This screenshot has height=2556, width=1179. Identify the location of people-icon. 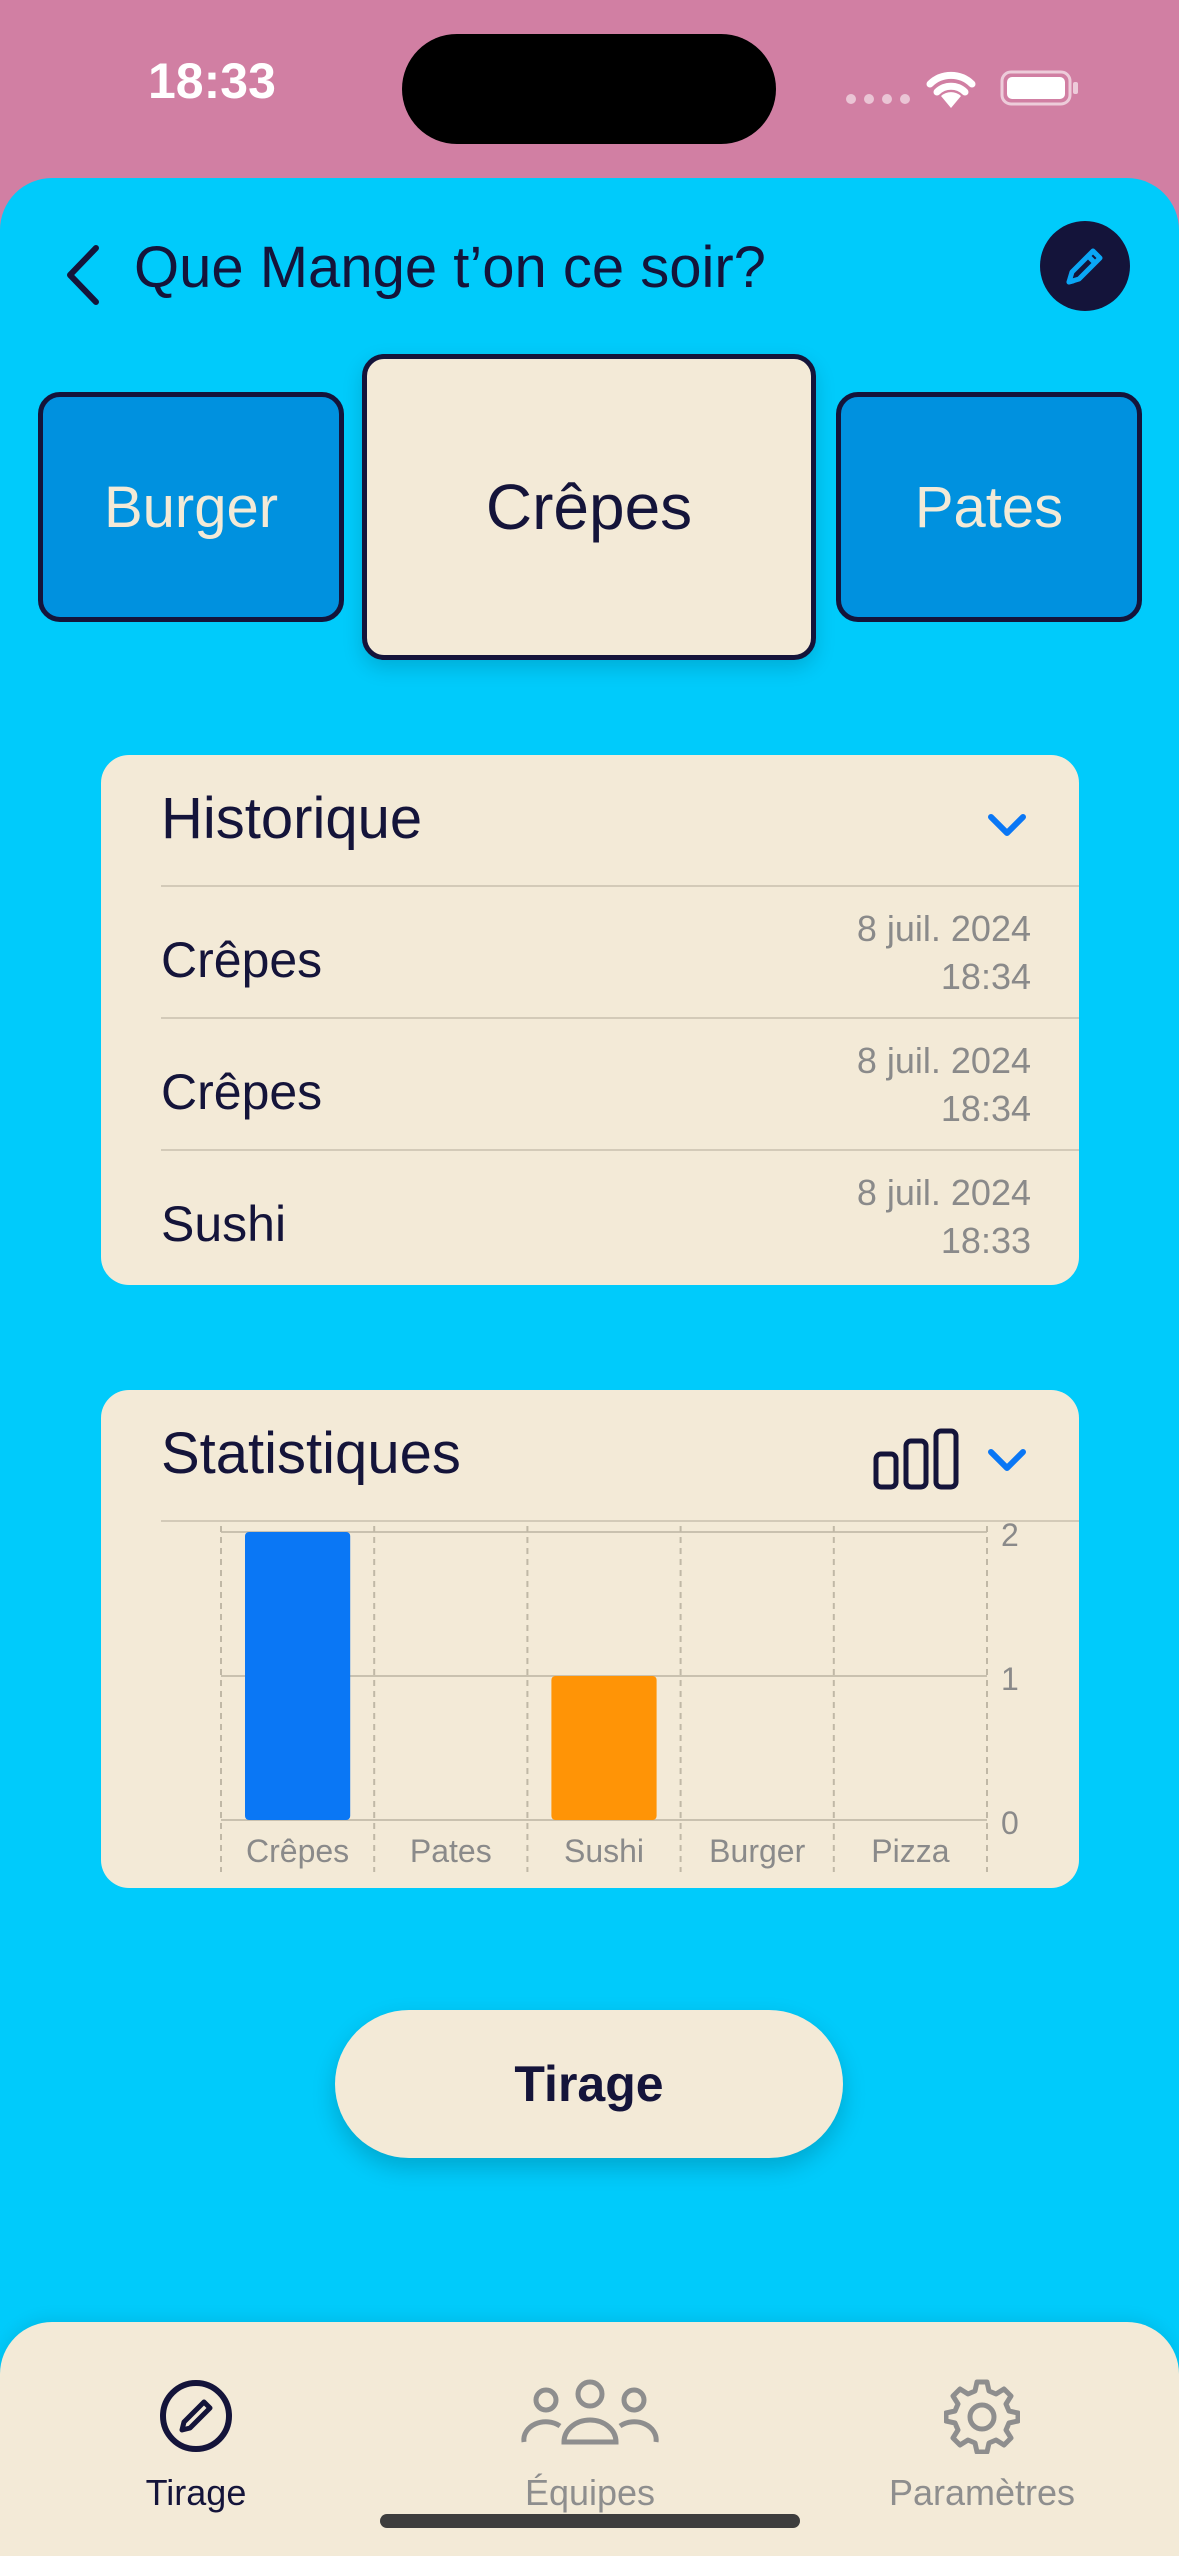
(590, 2412).